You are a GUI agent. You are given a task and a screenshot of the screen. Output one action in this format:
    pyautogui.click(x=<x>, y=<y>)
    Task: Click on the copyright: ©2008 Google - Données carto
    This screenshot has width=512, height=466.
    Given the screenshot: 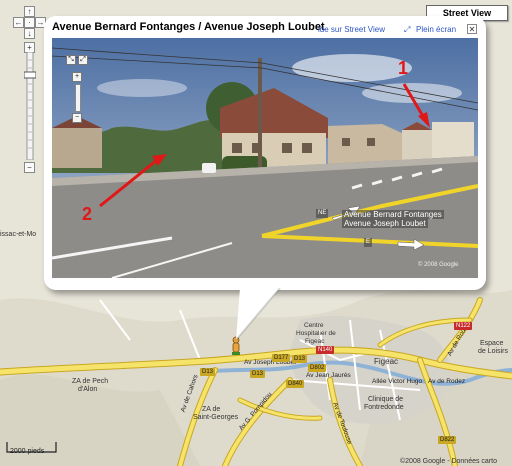 What is the action you would take?
    pyautogui.click(x=448, y=461)
    